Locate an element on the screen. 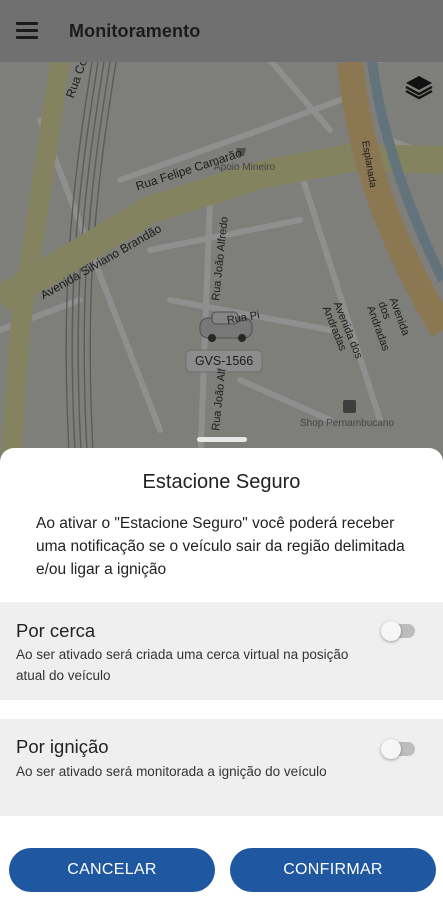 This screenshot has height=900, width=443. layers-button is located at coordinates (419, 87).